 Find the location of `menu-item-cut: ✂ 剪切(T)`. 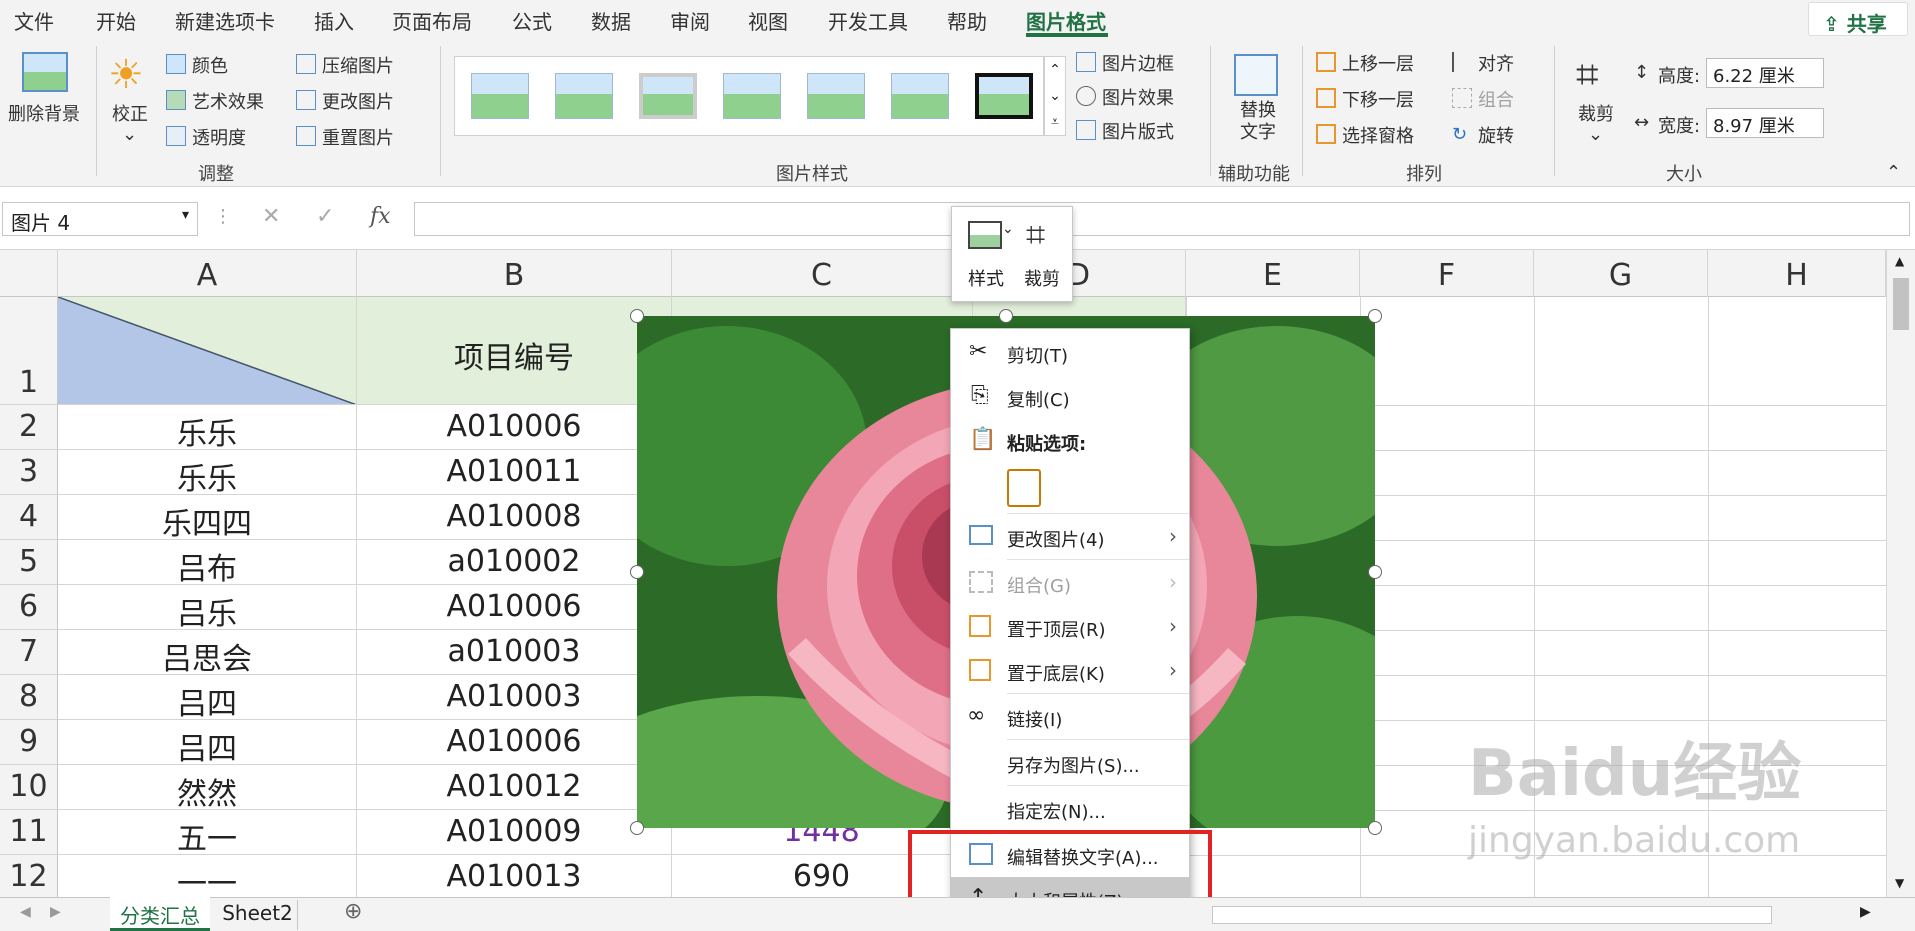

menu-item-cut: ✂ 剪切(T) is located at coordinates (1070, 353).